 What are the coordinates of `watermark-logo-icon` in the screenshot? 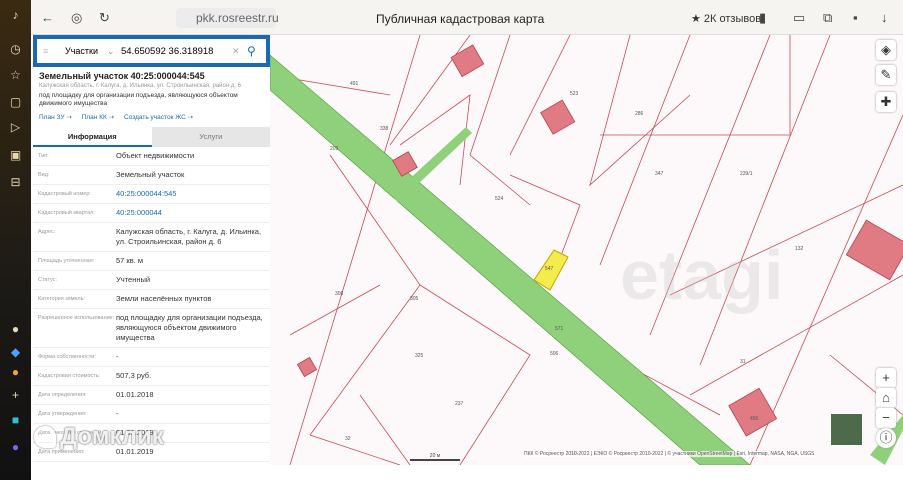 It's located at (45, 437).